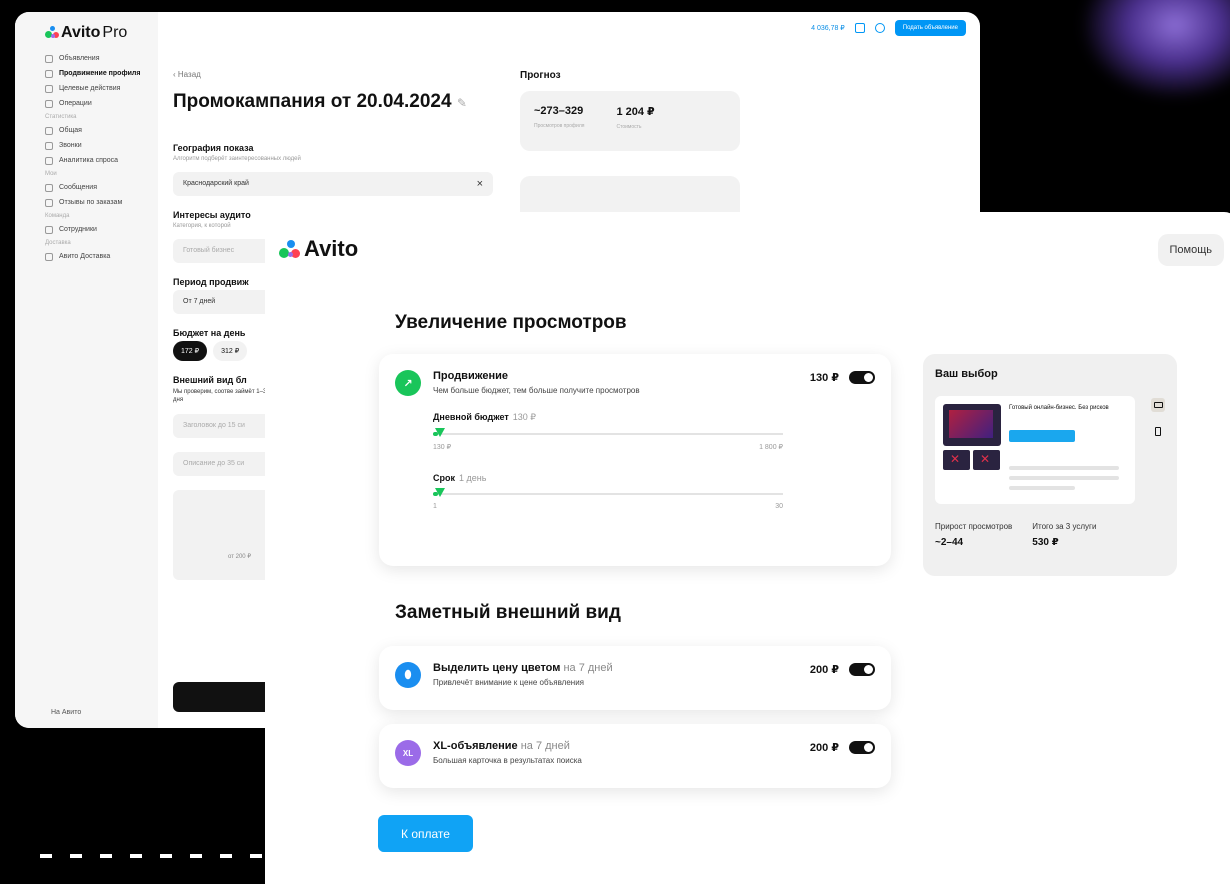  What do you see at coordinates (49, 146) in the screenshot?
I see `phone-icon` at bounding box center [49, 146].